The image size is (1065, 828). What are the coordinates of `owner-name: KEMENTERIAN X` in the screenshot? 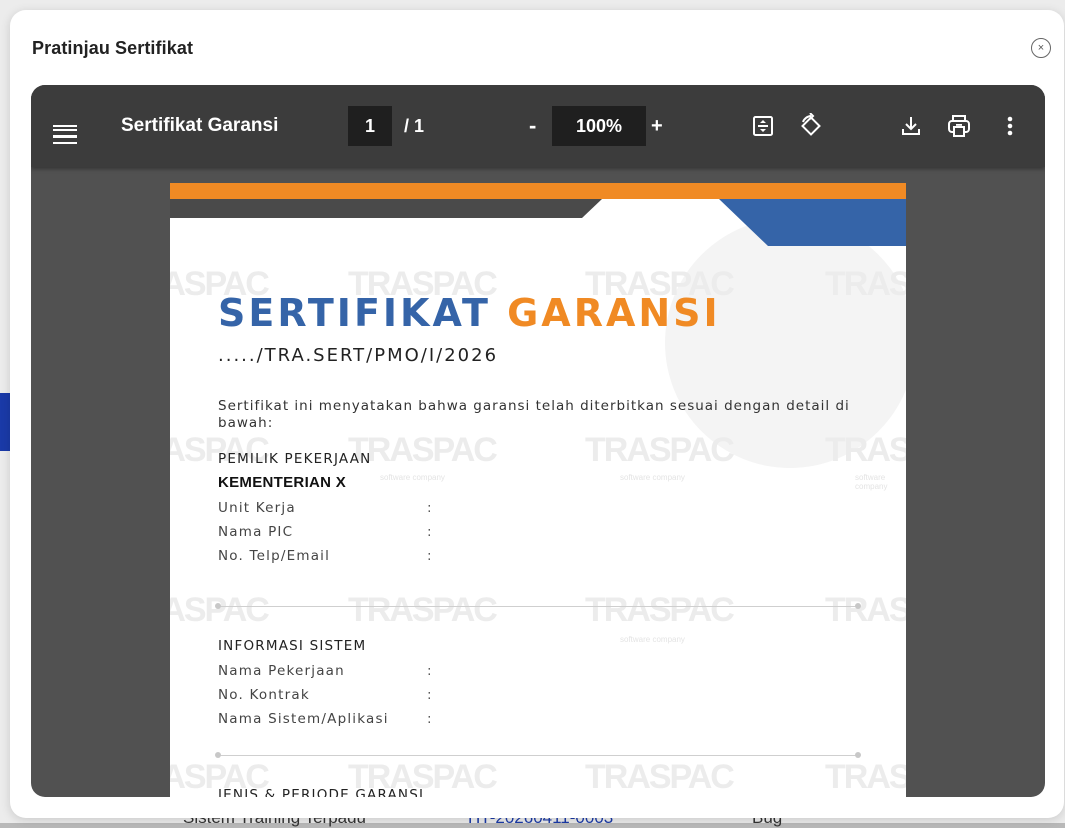 It's located at (282, 482).